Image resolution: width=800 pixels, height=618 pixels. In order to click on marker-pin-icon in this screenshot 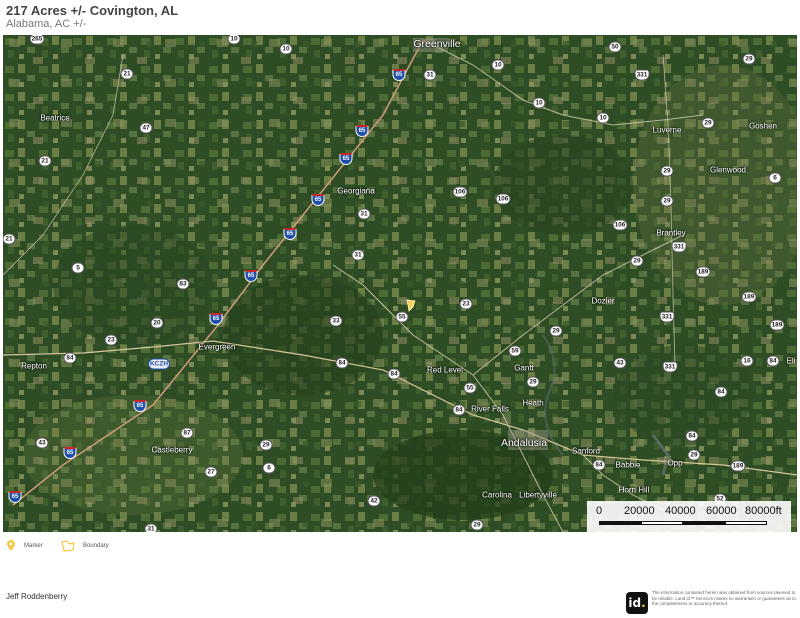, I will do `click(11, 545)`.